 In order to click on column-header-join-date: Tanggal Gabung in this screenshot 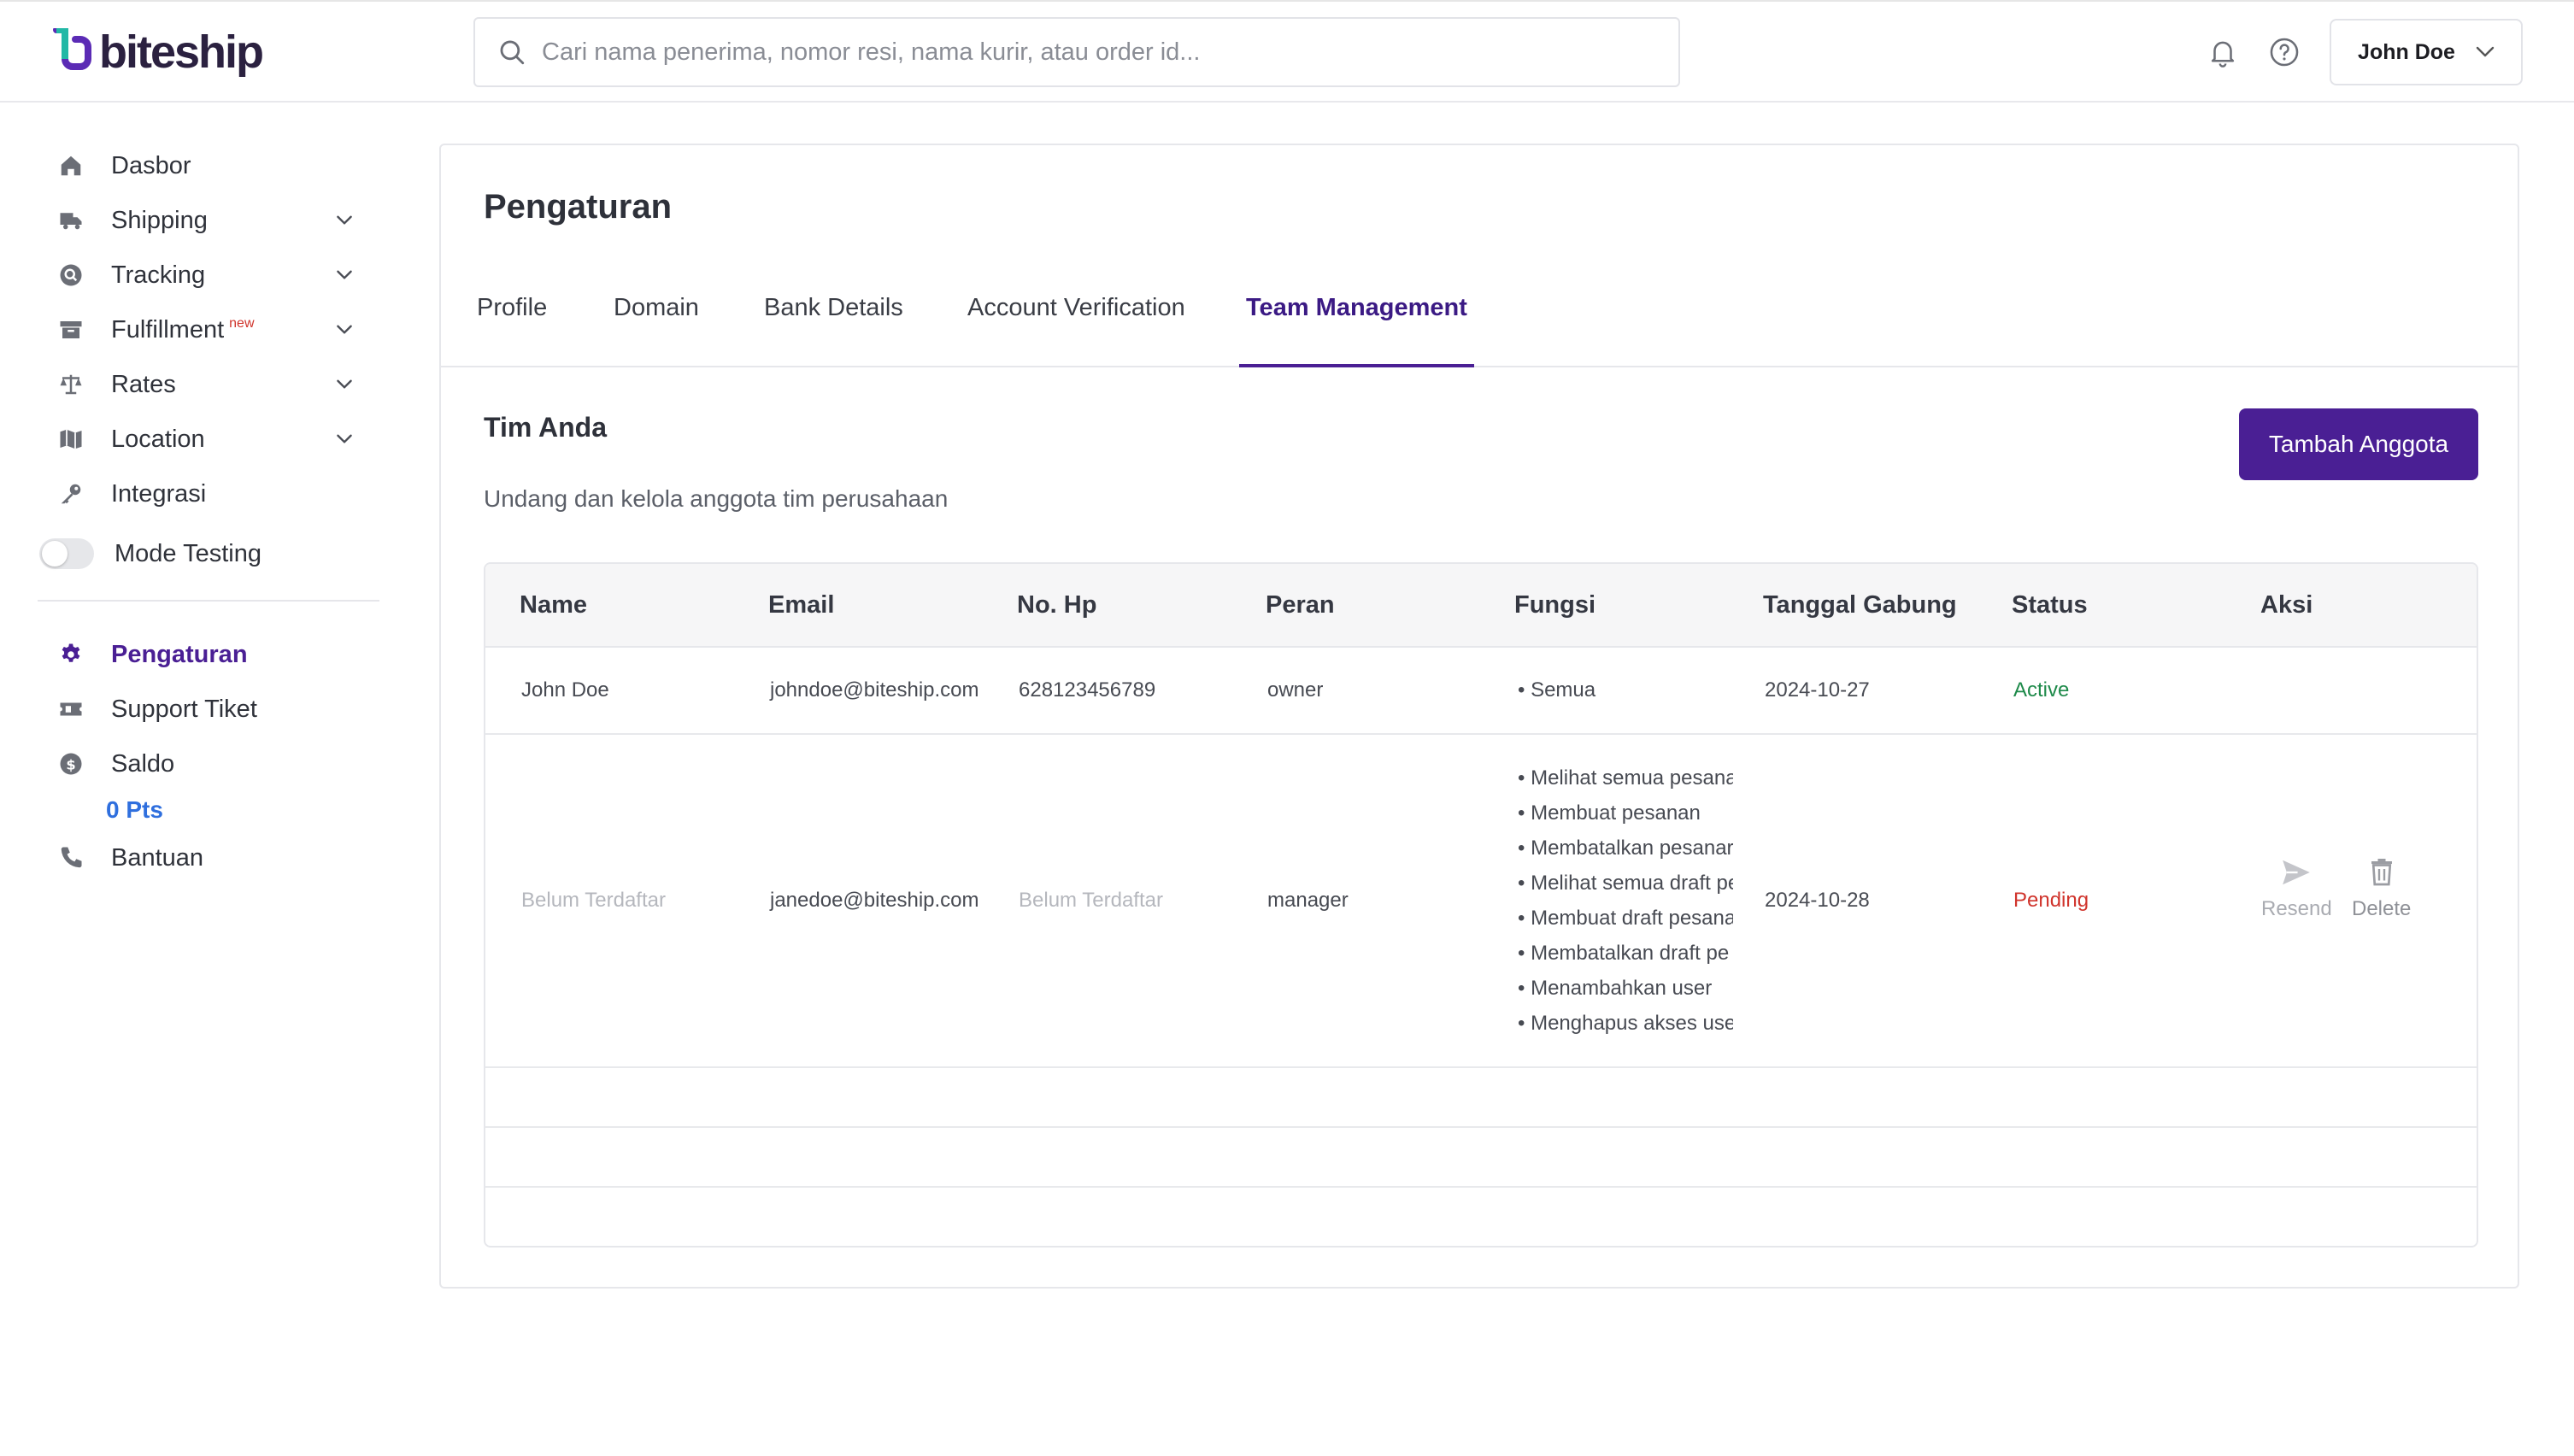, I will do `click(1860, 605)`.